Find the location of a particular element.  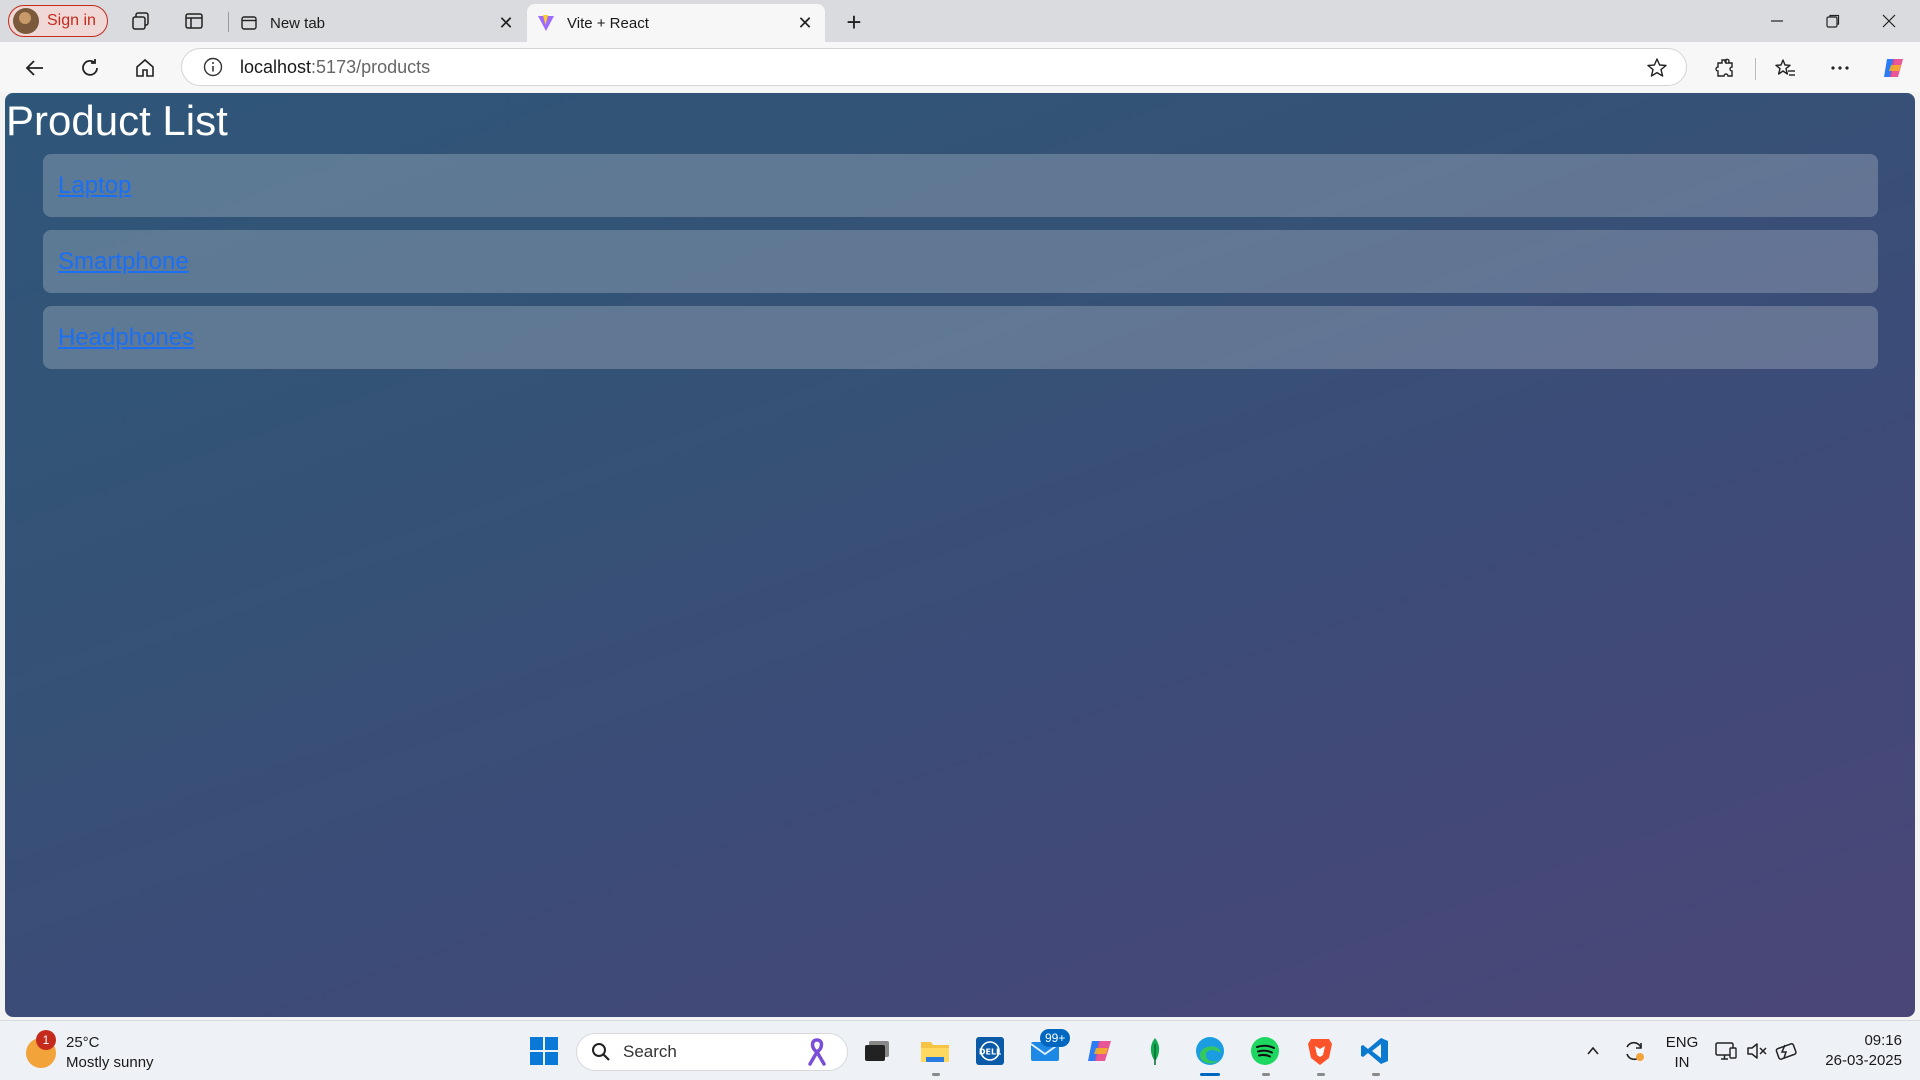

avatar is located at coordinates (26, 21).